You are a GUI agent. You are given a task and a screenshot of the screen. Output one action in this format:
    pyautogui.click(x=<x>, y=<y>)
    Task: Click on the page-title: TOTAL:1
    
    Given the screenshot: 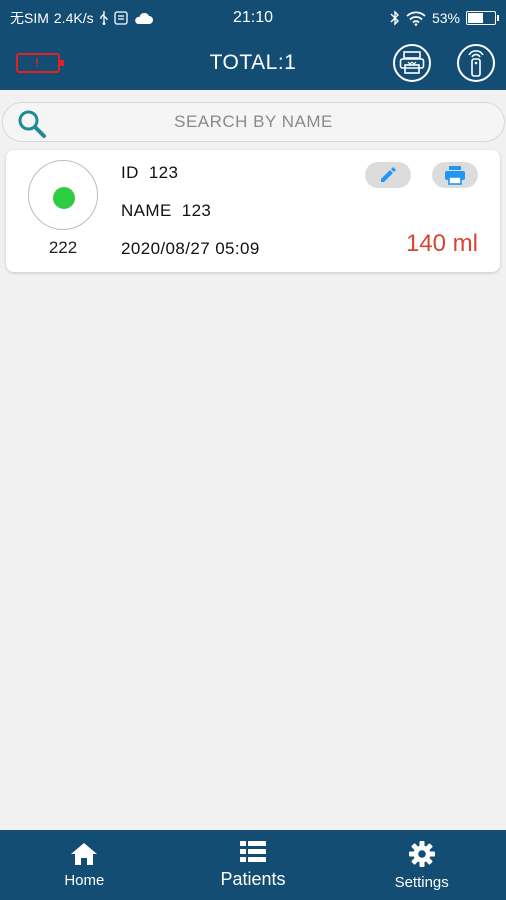 What is the action you would take?
    pyautogui.click(x=253, y=62)
    